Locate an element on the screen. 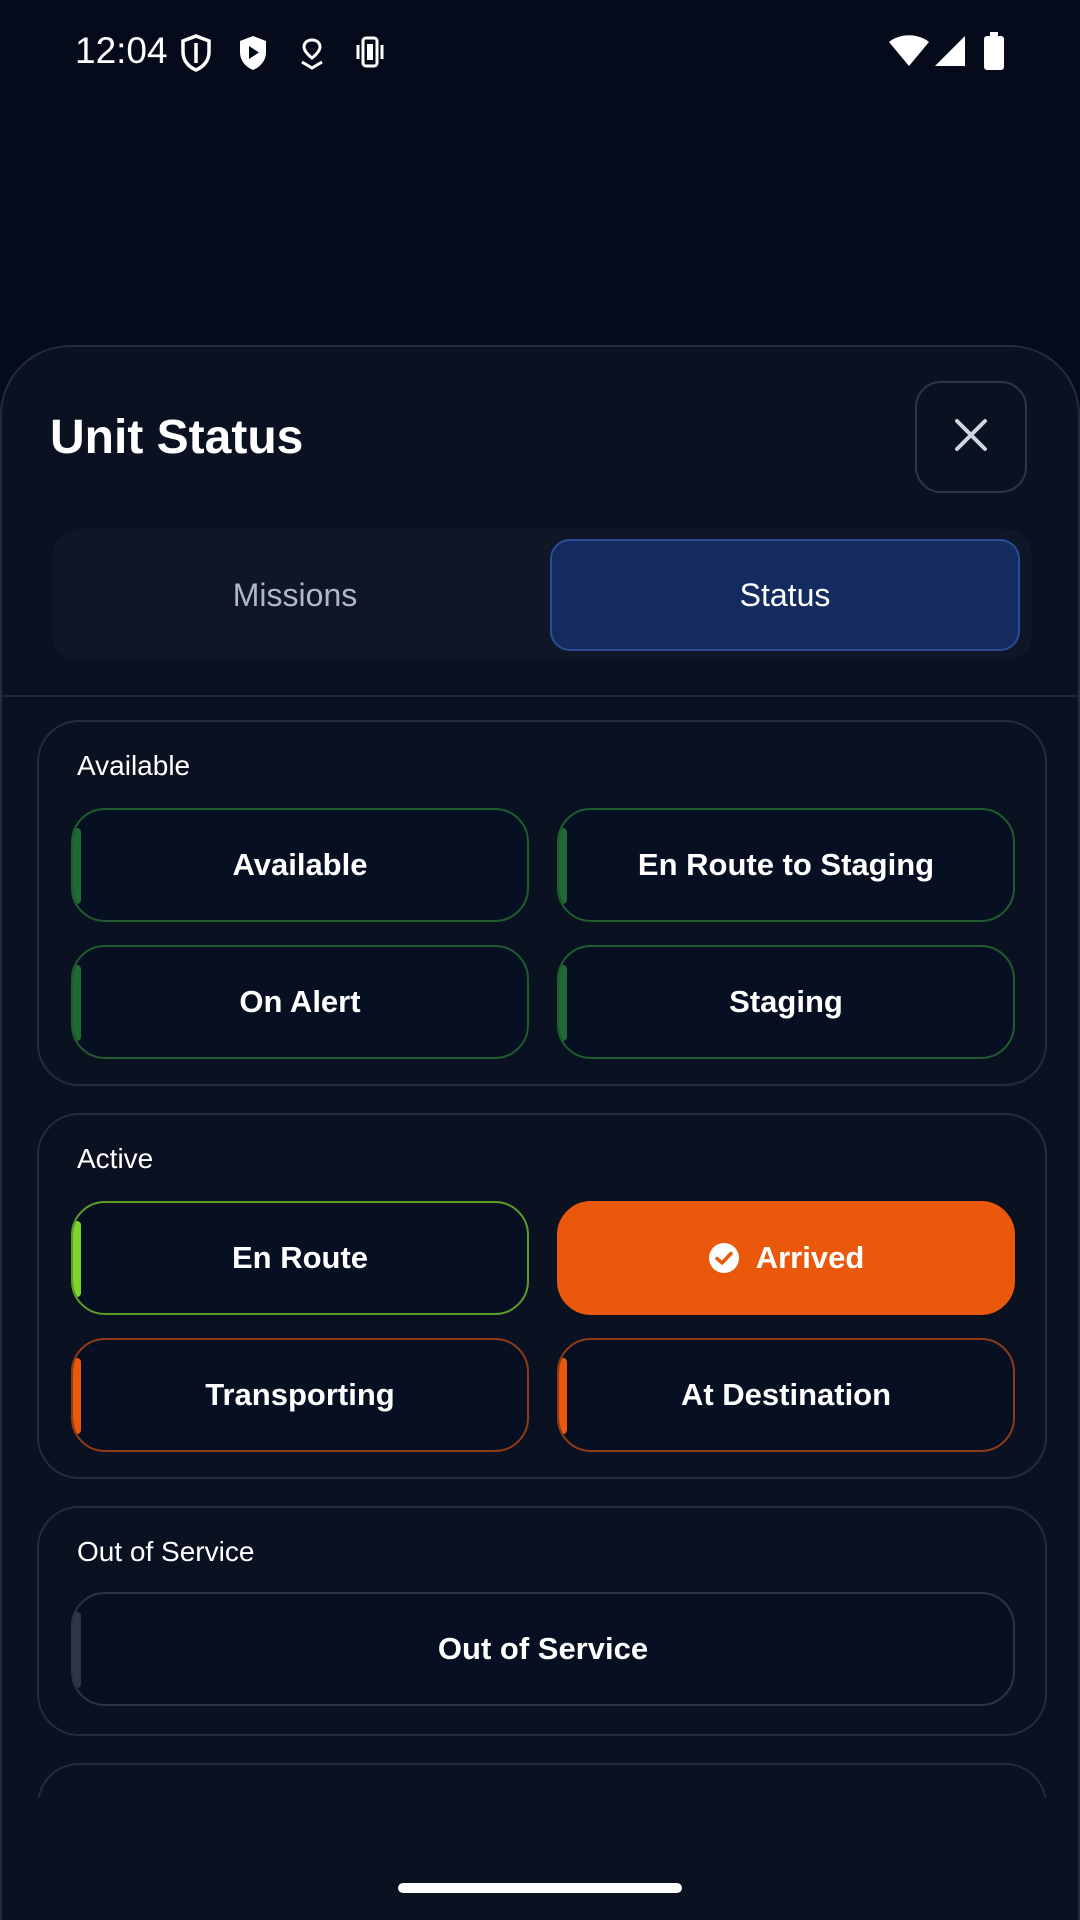  status-button-transporting: Transporting is located at coordinates (300, 1395).